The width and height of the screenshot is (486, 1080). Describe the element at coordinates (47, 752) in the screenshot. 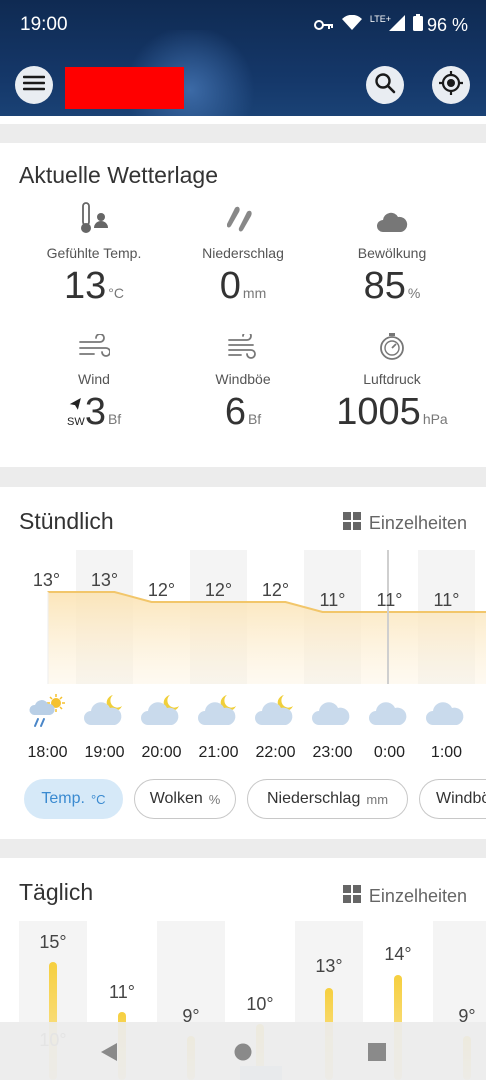

I see `hourly-time-label: 18:00` at that location.